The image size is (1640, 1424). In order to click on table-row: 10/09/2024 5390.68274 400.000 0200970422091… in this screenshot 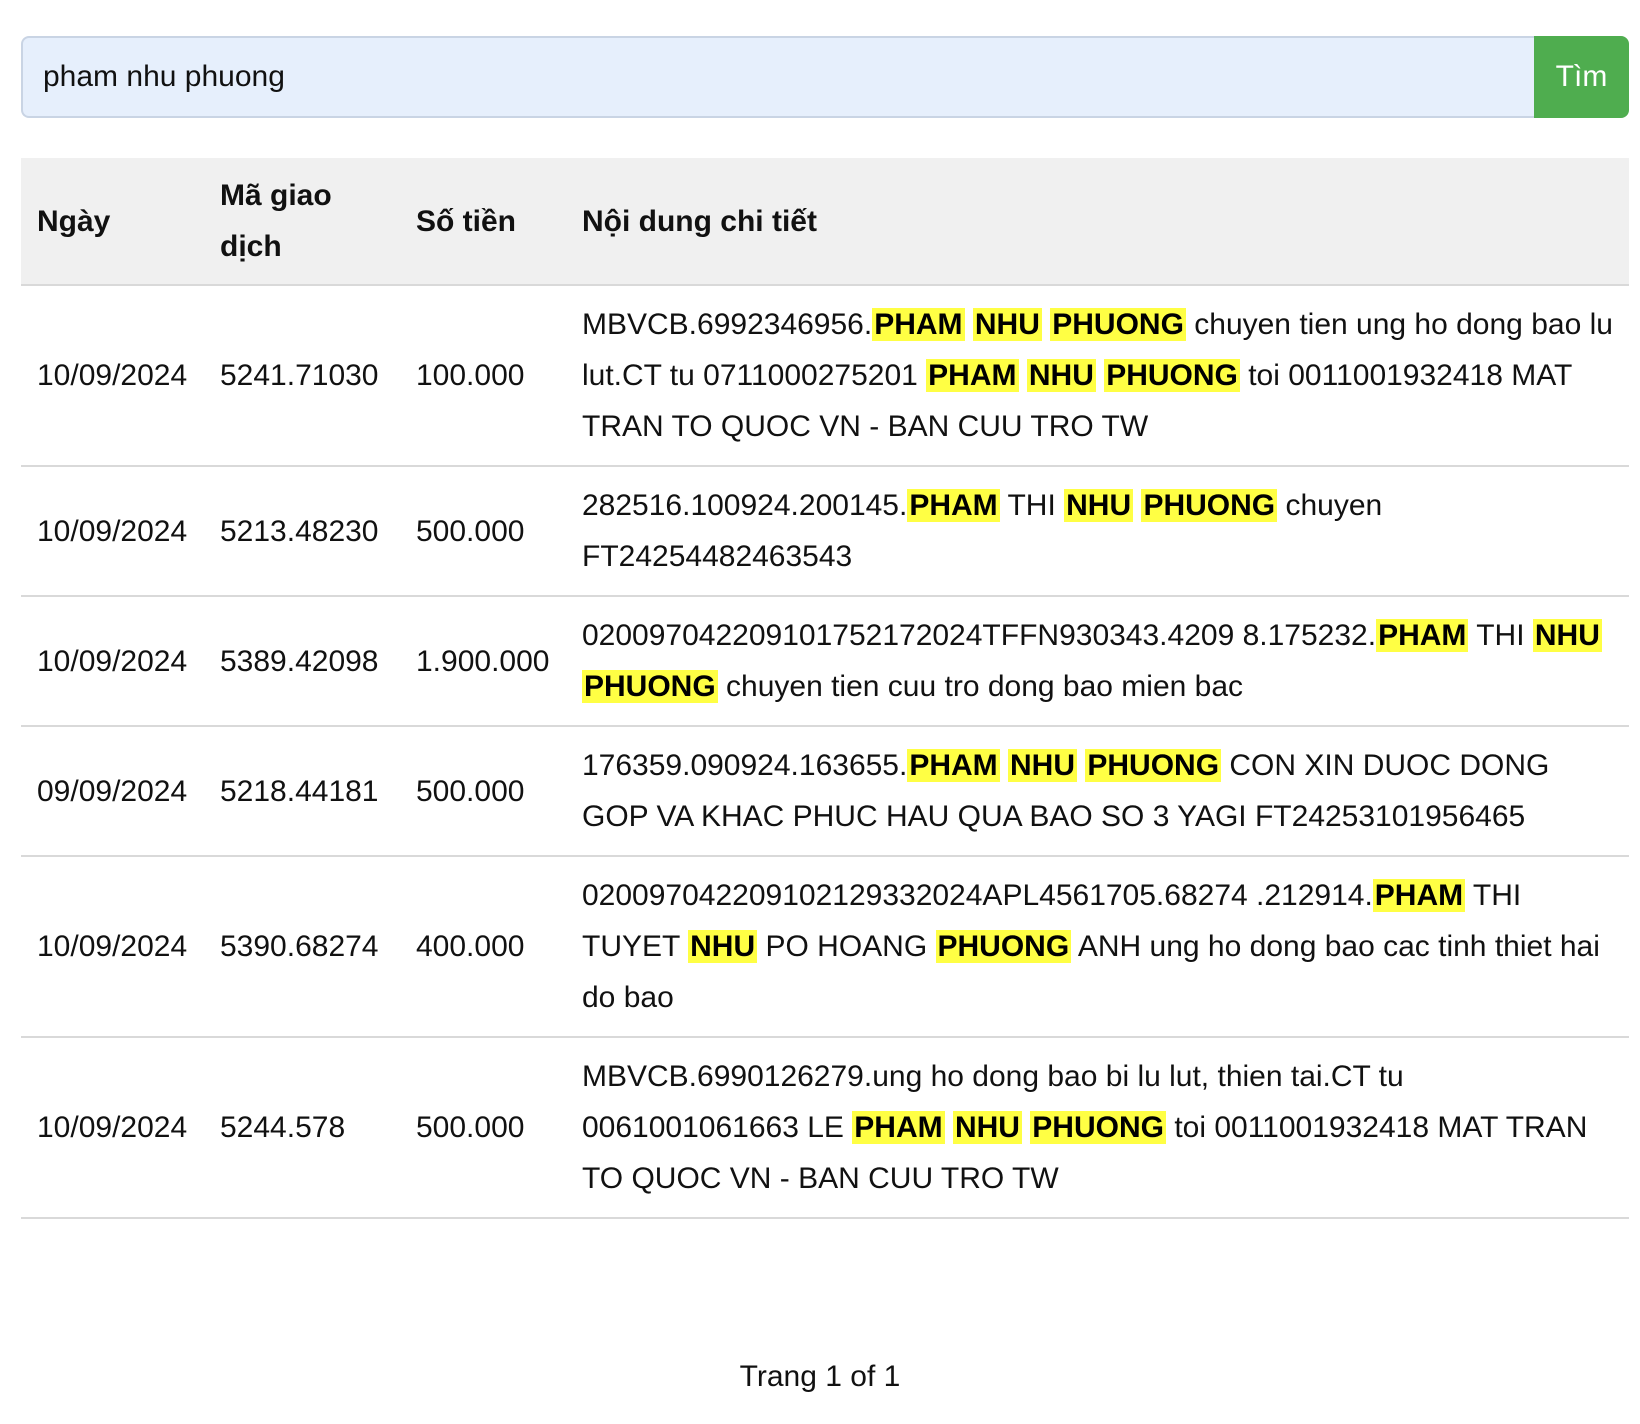, I will do `click(825, 947)`.